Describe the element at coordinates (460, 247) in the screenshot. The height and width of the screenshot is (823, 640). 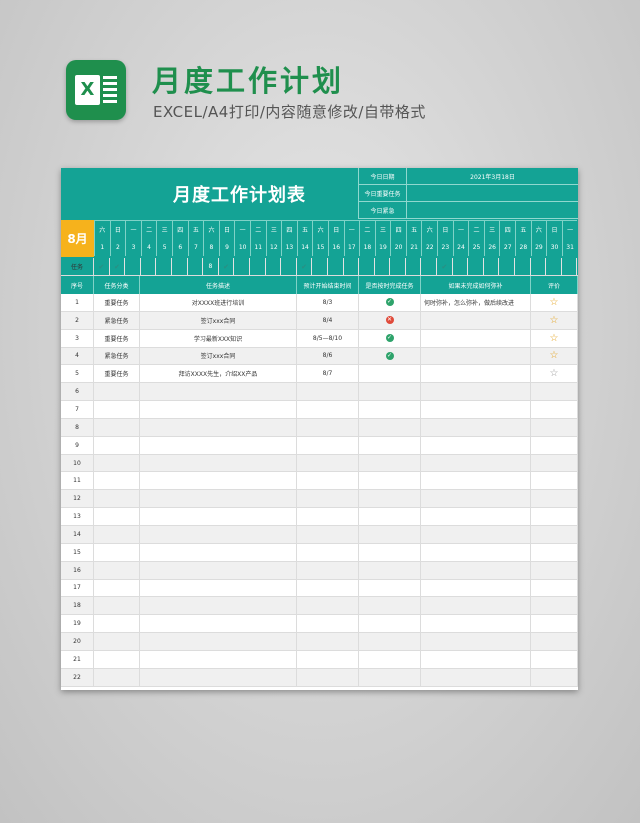
I see `day-cell: 24` at that location.